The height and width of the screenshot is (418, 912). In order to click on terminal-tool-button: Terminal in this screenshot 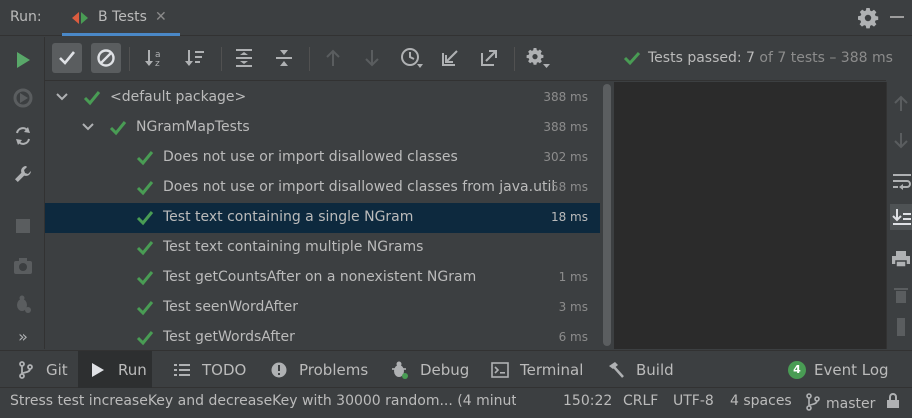, I will do `click(532, 369)`.